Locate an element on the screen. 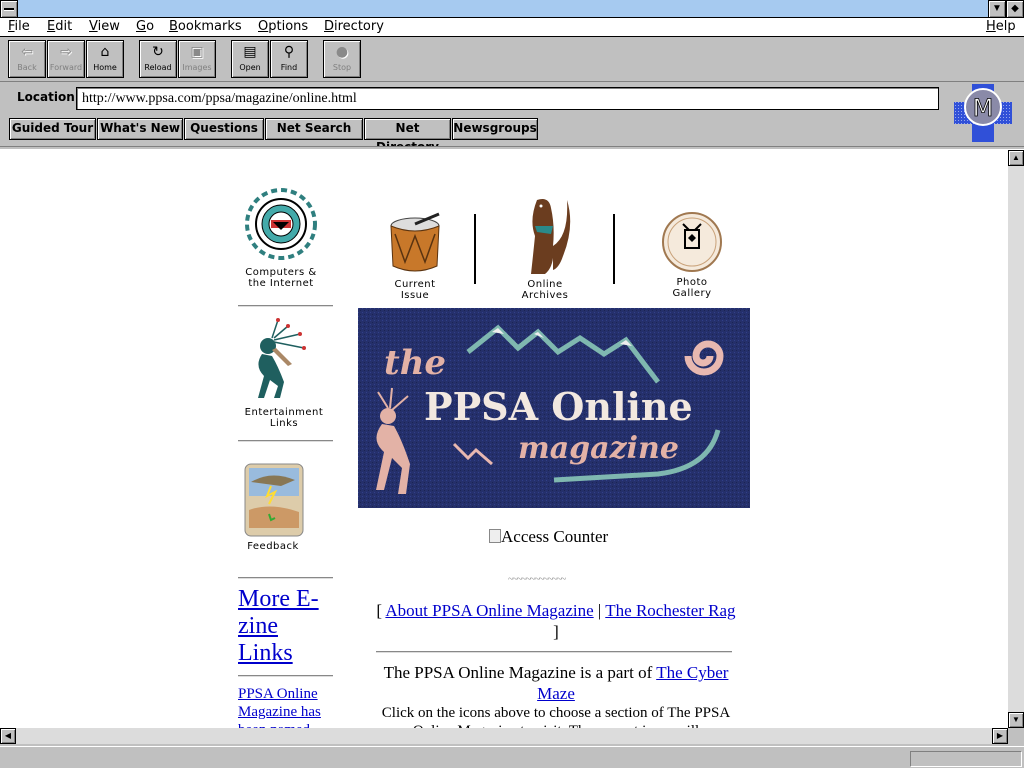 This screenshot has height=768, width=1024. back-button: ⇦ Back is located at coordinates (27, 59).